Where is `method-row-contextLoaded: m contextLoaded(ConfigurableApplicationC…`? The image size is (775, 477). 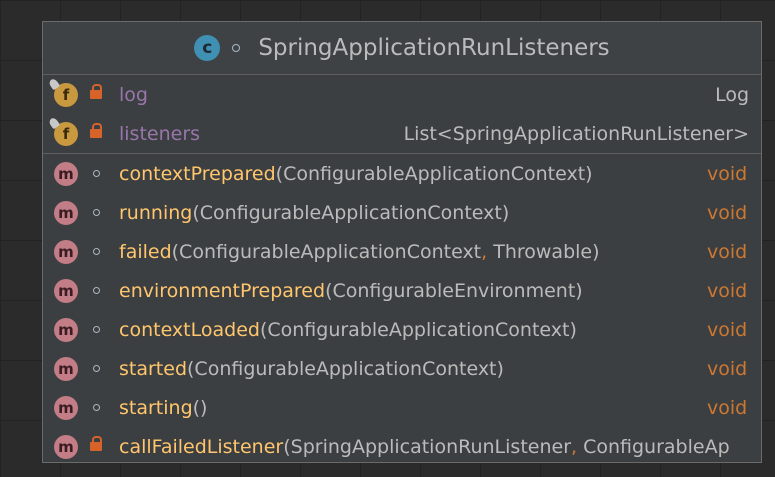
method-row-contextLoaded: m contextLoaded(ConfigurableApplicationC… is located at coordinates (402, 329).